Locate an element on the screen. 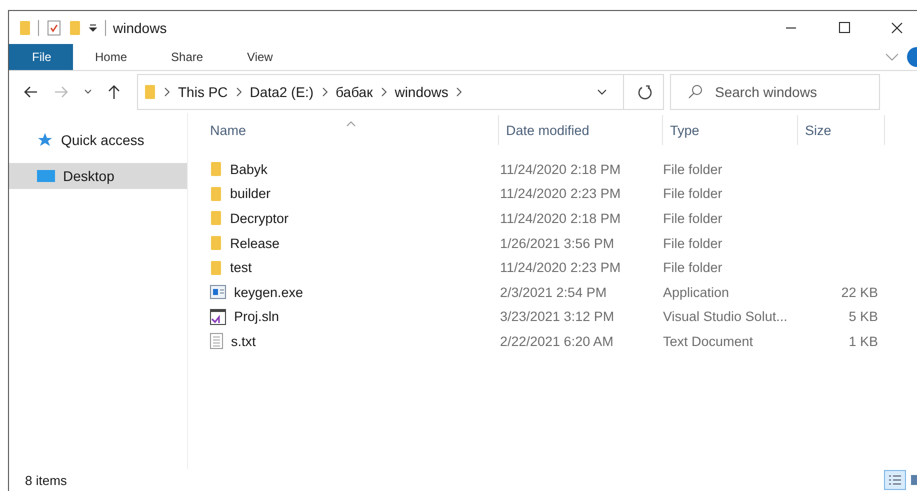  address-bar: This PC Data2 (E:) бабак windows is located at coordinates (400, 92).